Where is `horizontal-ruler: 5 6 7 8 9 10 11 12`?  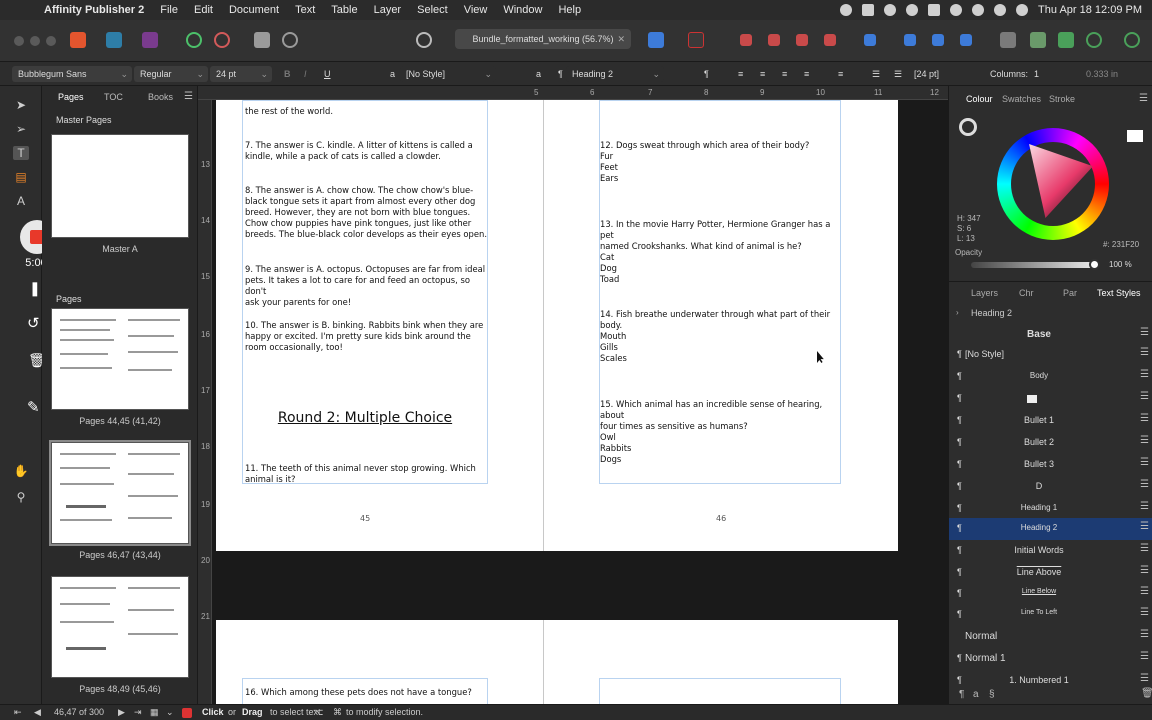 horizontal-ruler: 5 6 7 8 9 10 11 12 is located at coordinates (573, 93).